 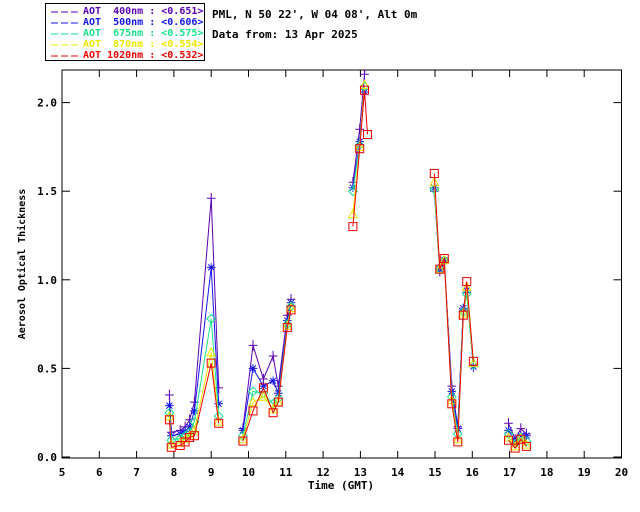 What do you see at coordinates (22, 264) in the screenshot?
I see `y-axis-title: Aerosol Optical Thickness` at bounding box center [22, 264].